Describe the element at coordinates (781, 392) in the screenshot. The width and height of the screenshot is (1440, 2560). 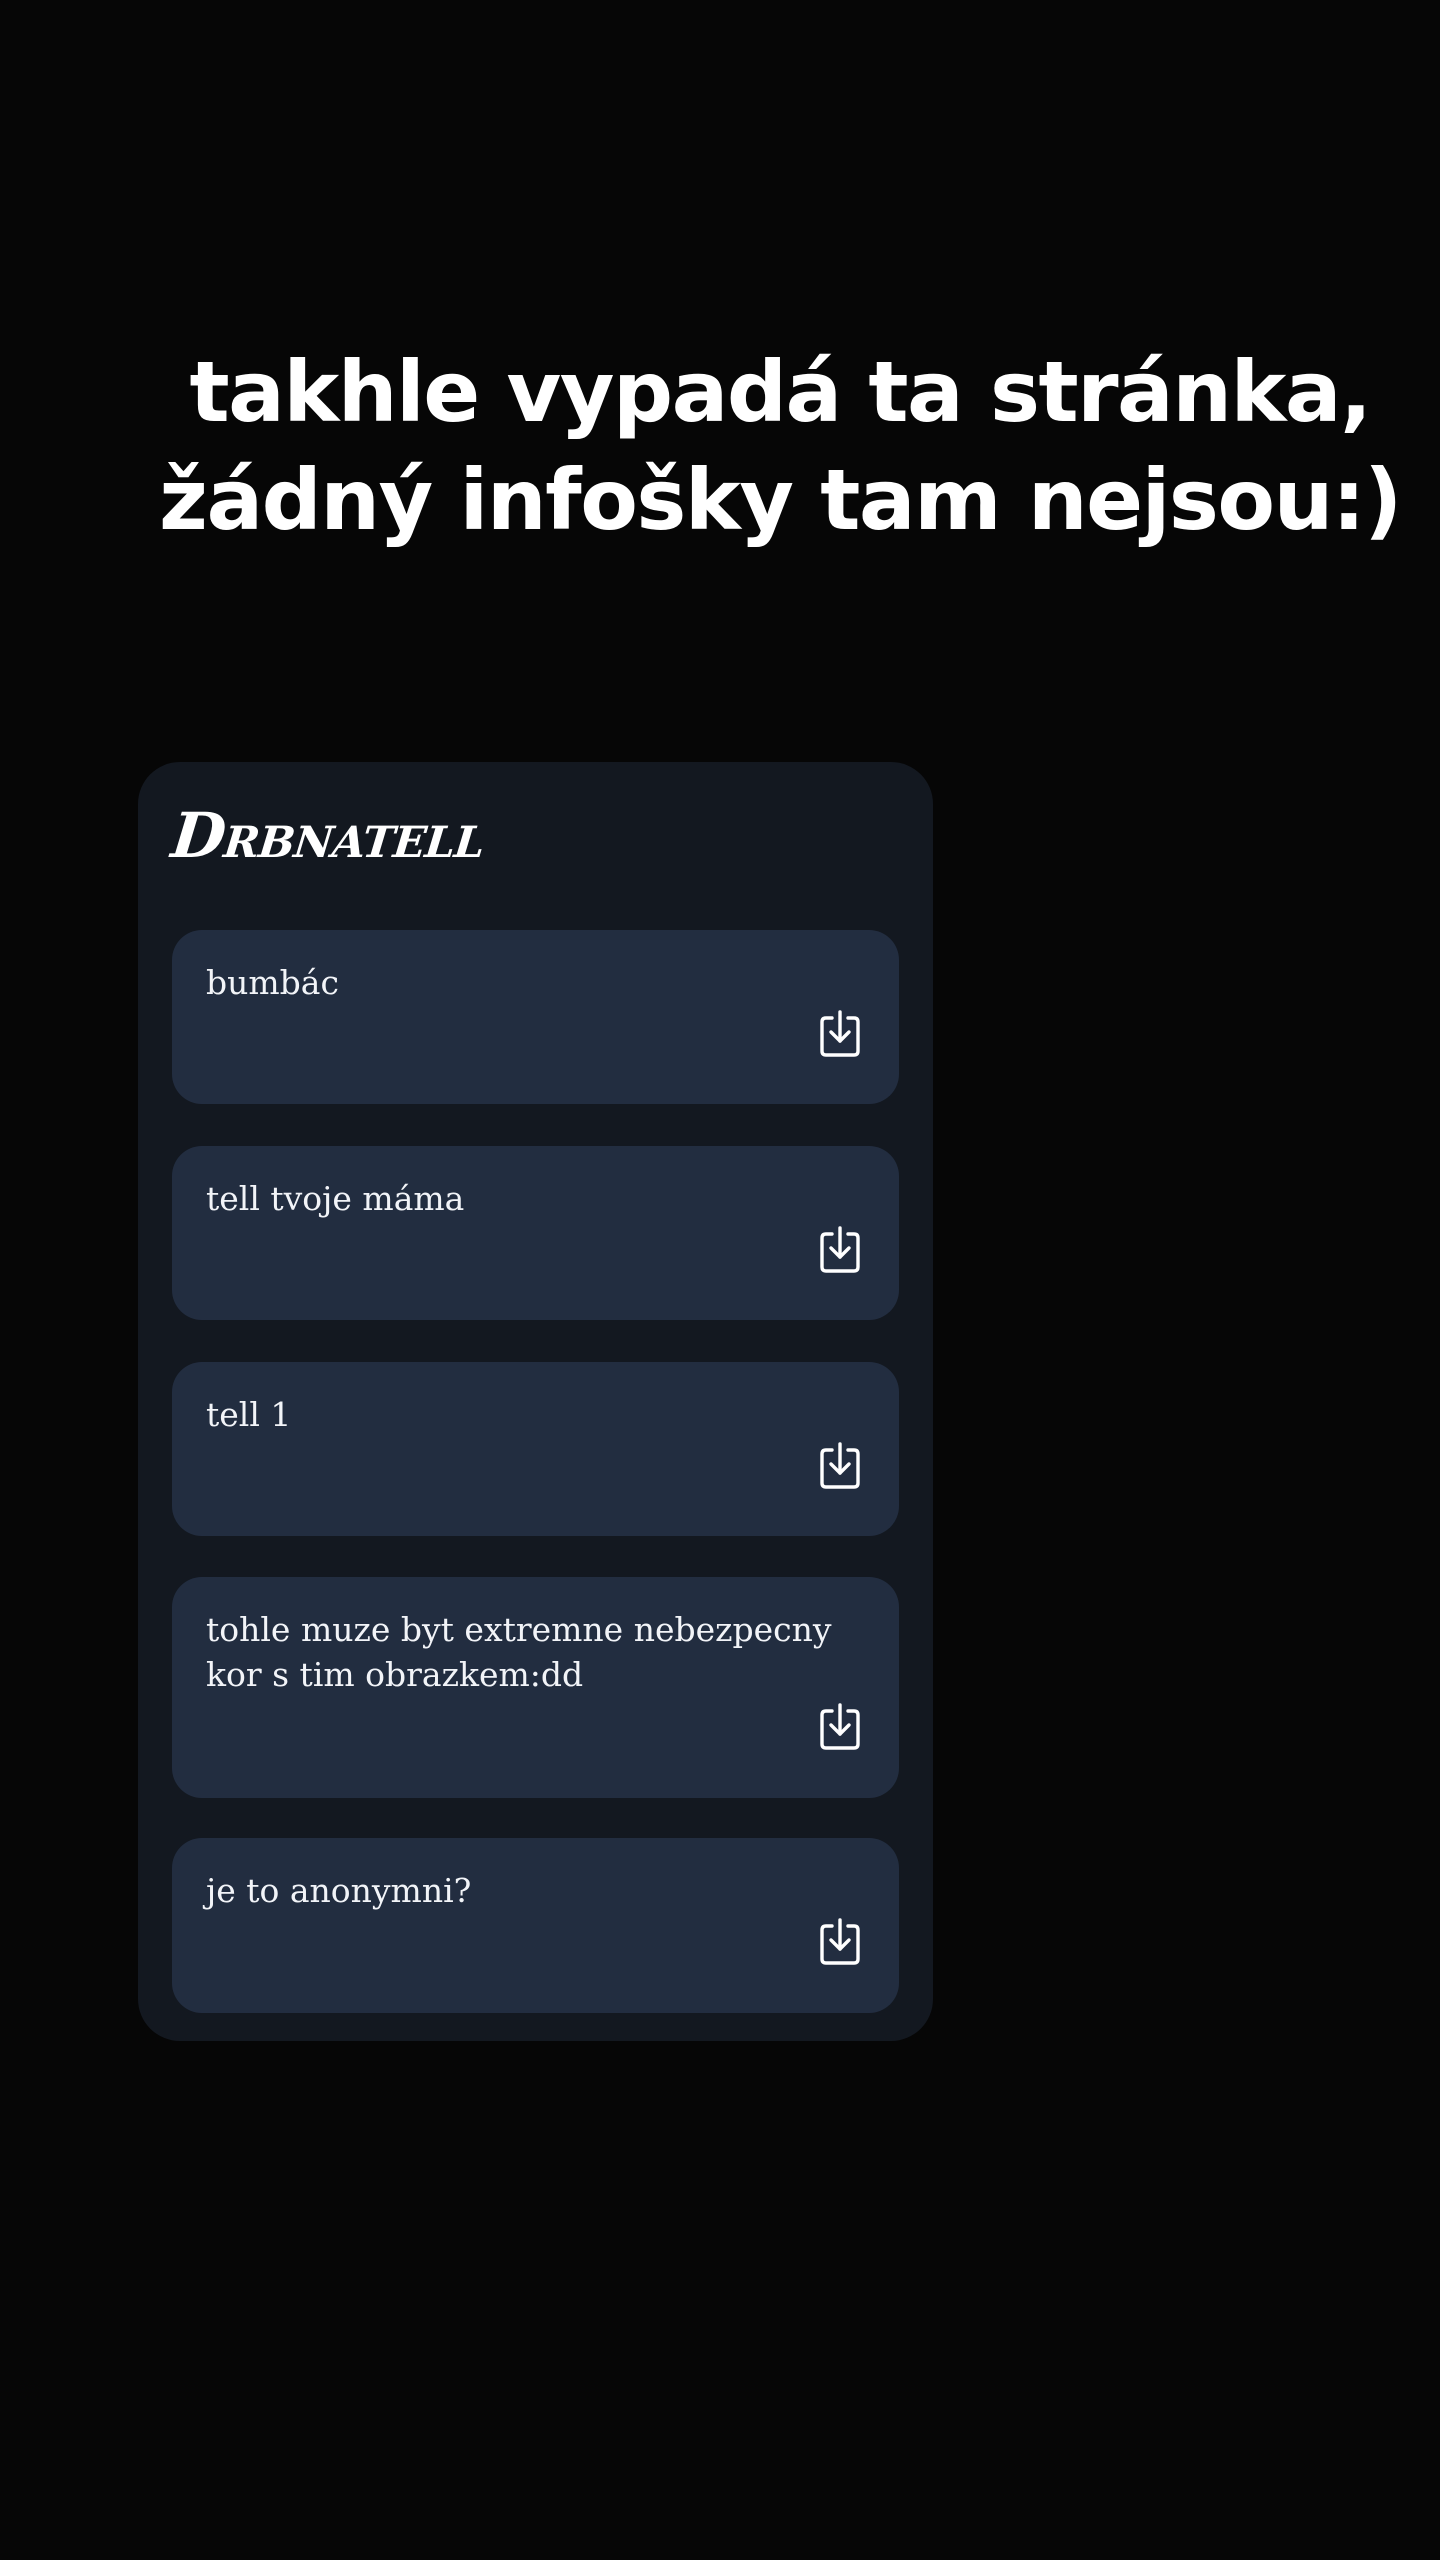
I see `caption-line-1: takhle vypadá ta stránka,` at that location.